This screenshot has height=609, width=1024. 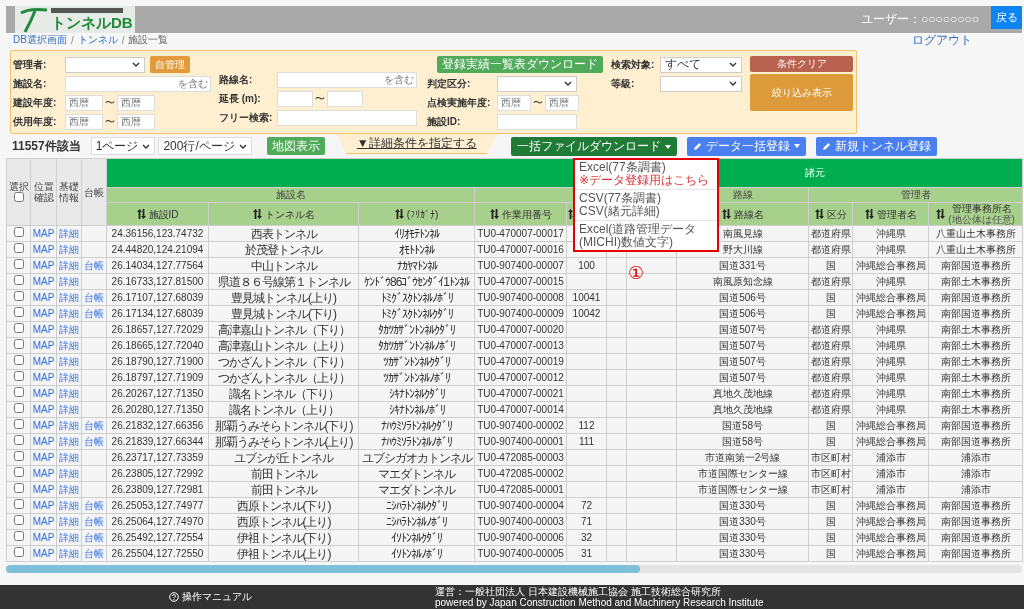 What do you see at coordinates (240, 99) in the screenshot?
I see `field-label: 延長 (m):` at bounding box center [240, 99].